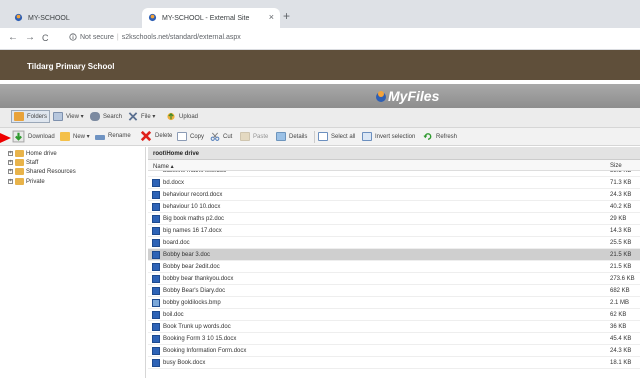 The image size is (640, 378). I want to click on download-icon, so click(18, 136).